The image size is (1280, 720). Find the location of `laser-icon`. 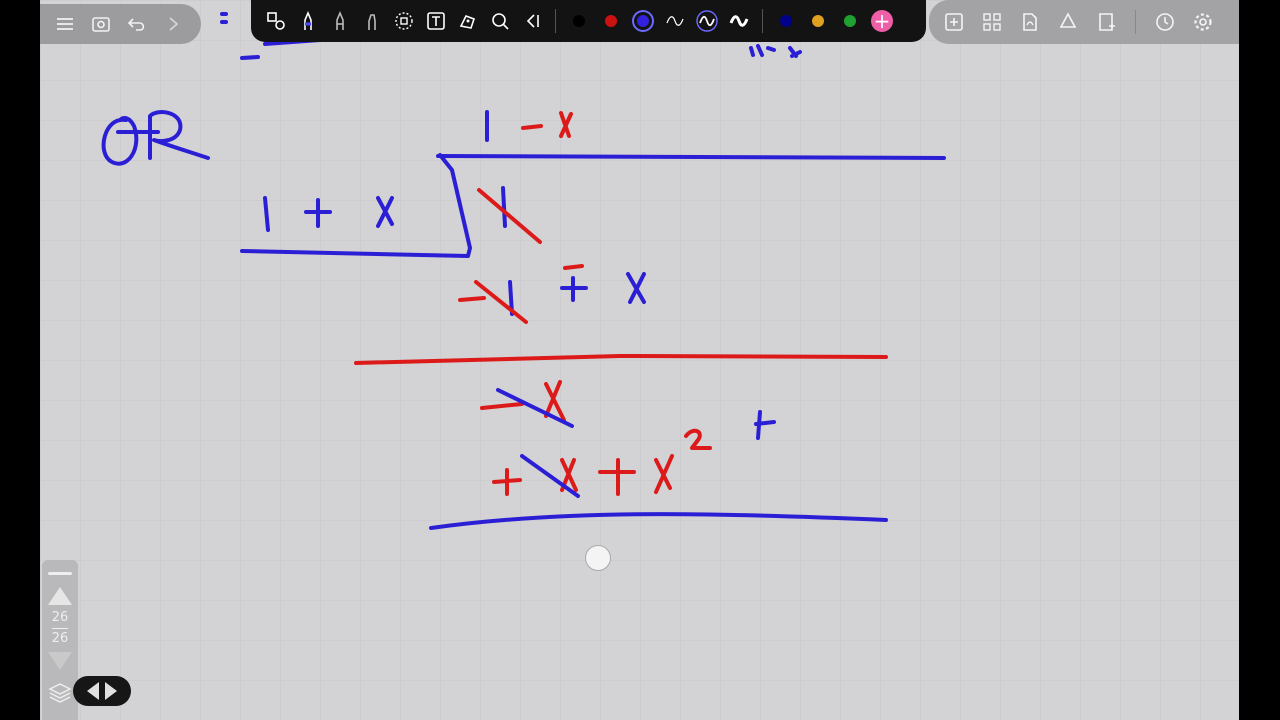

laser-icon is located at coordinates (500, 21).